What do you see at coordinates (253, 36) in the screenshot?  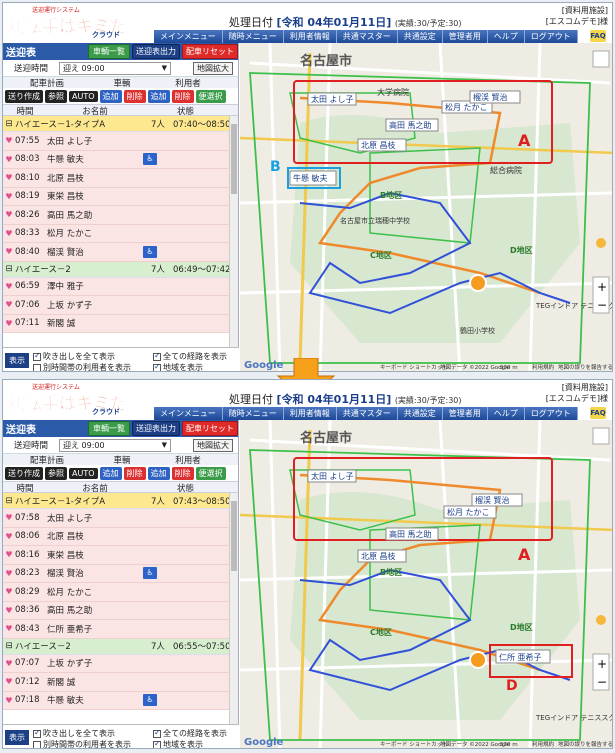 I see `menu-adhoc: 随時メニュー` at bounding box center [253, 36].